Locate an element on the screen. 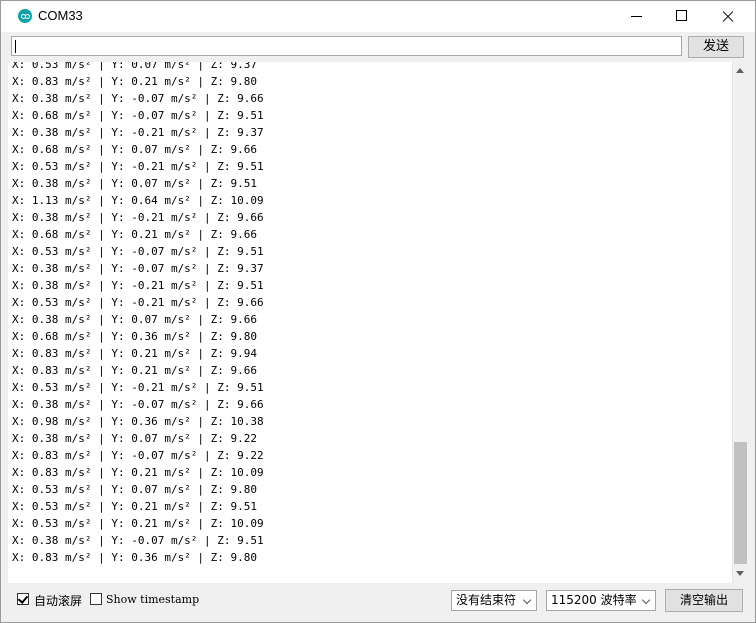 The width and height of the screenshot is (756, 623). maximize-button is located at coordinates (682, 16).